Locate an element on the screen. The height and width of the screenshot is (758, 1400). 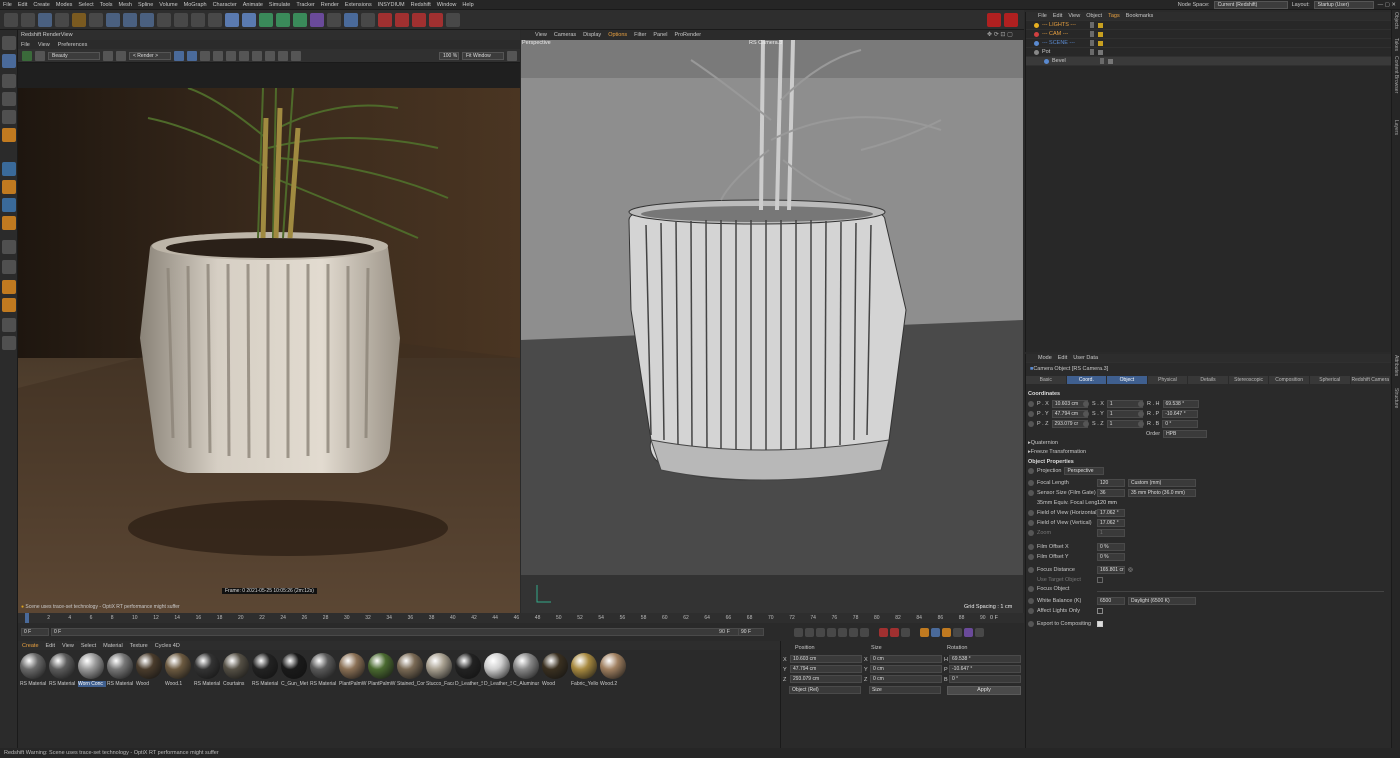
viewport-menu-options: Options is located at coordinates (617, 35).